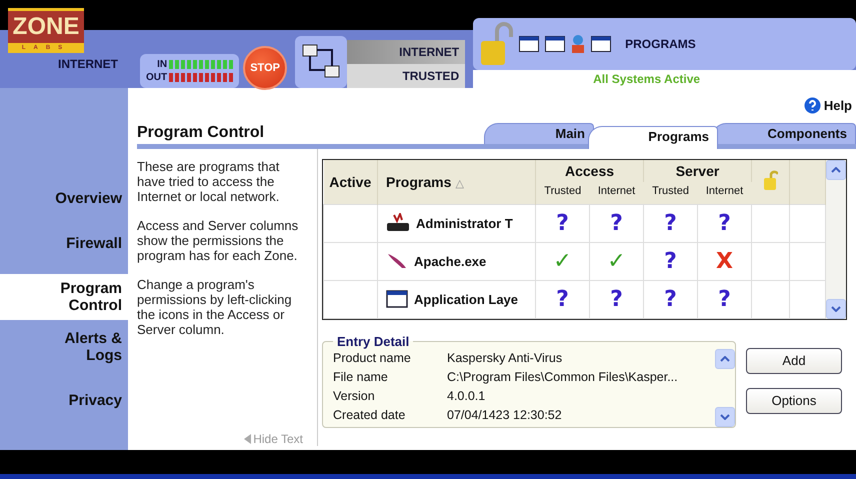 The height and width of the screenshot is (479, 856). What do you see at coordinates (373, 341) in the screenshot?
I see `entry-detail-title: Entry Detail` at bounding box center [373, 341].